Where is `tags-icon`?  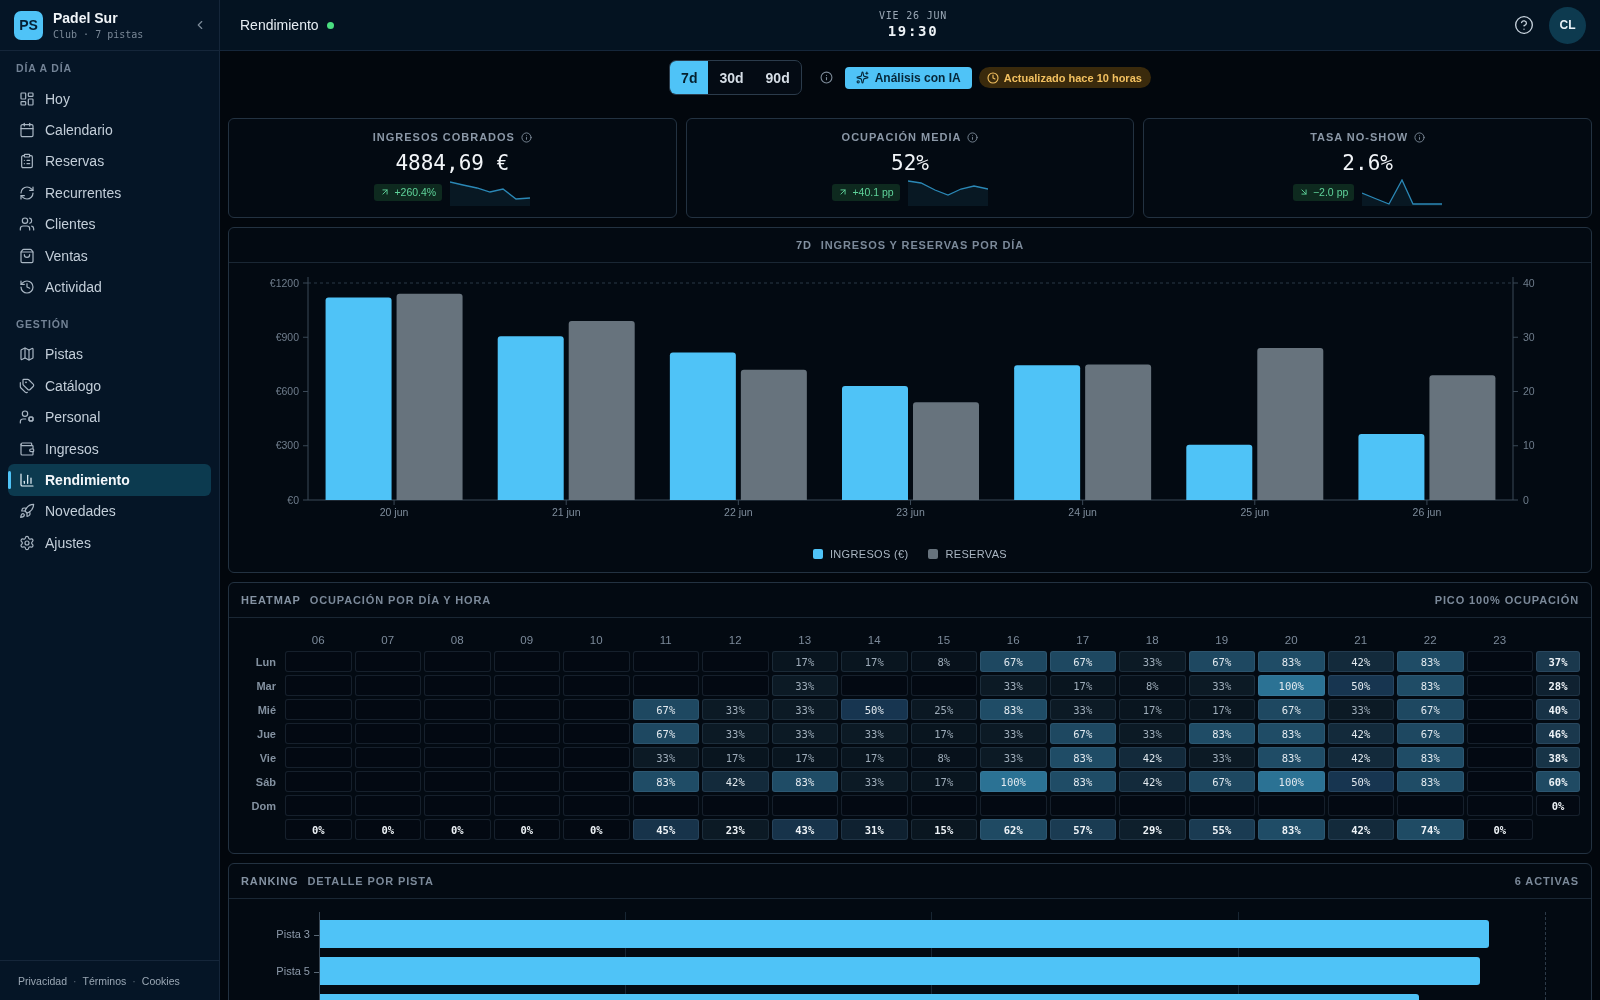
tags-icon is located at coordinates (27, 385).